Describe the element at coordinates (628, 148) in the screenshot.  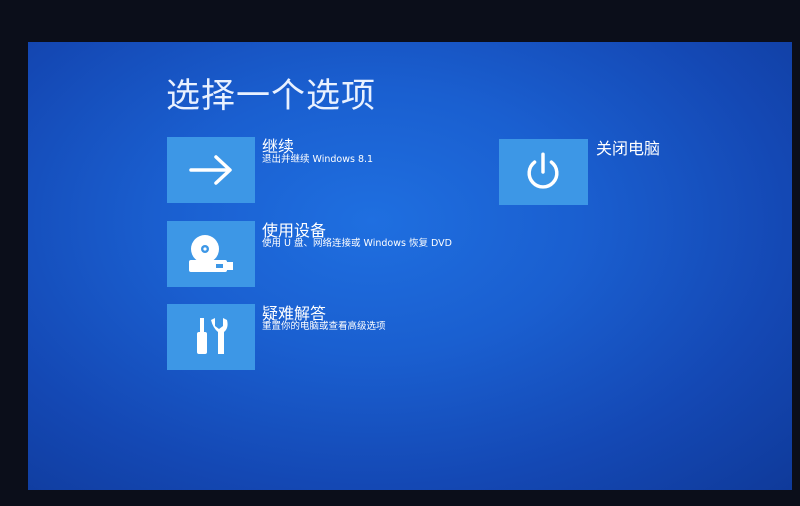
I see `shutdown-label: 关闭电脑` at that location.